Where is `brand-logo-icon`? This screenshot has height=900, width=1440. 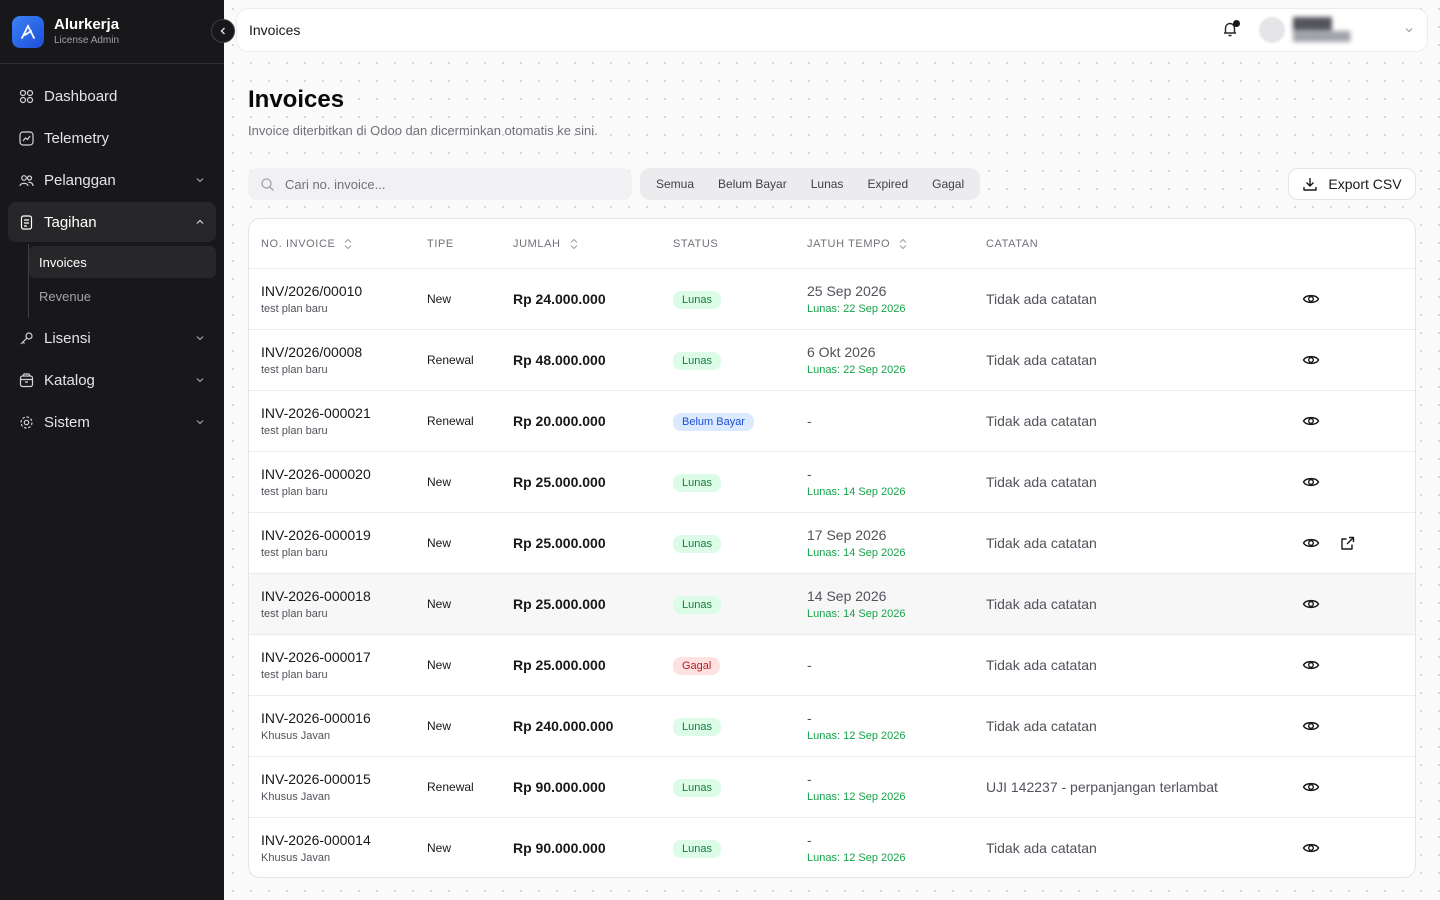 brand-logo-icon is located at coordinates (28, 31).